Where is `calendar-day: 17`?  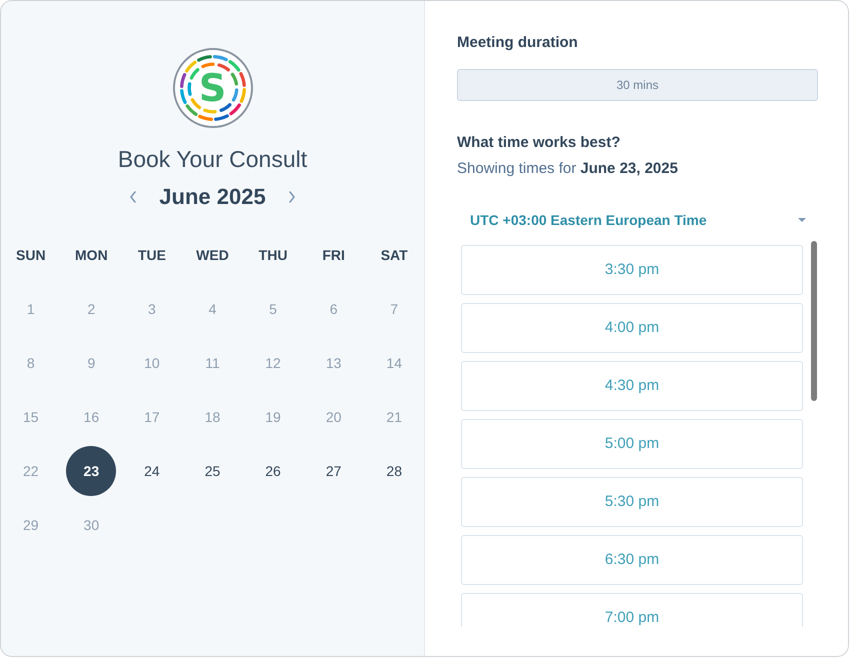 calendar-day: 17 is located at coordinates (151, 417).